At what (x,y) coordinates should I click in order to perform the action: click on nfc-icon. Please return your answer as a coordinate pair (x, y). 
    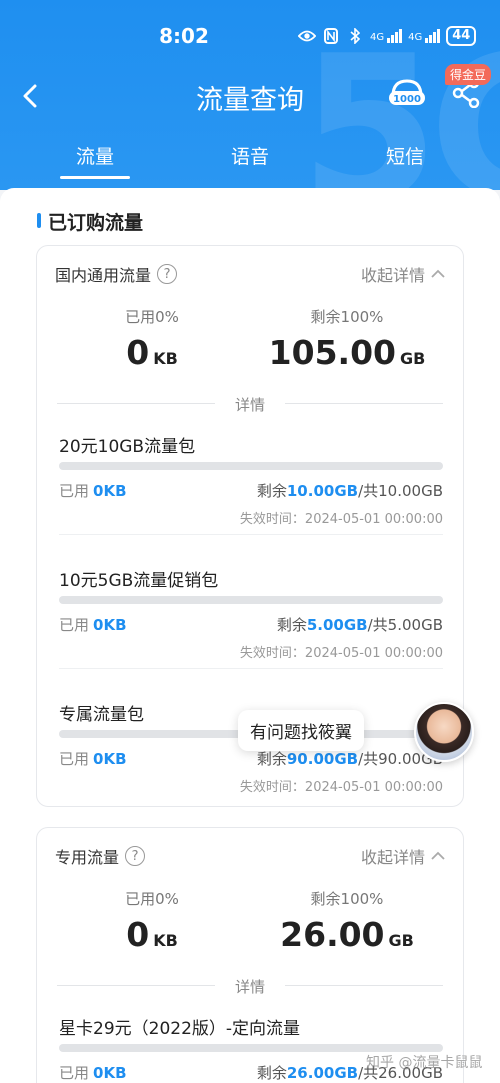
    Looking at the image, I should click on (331, 36).